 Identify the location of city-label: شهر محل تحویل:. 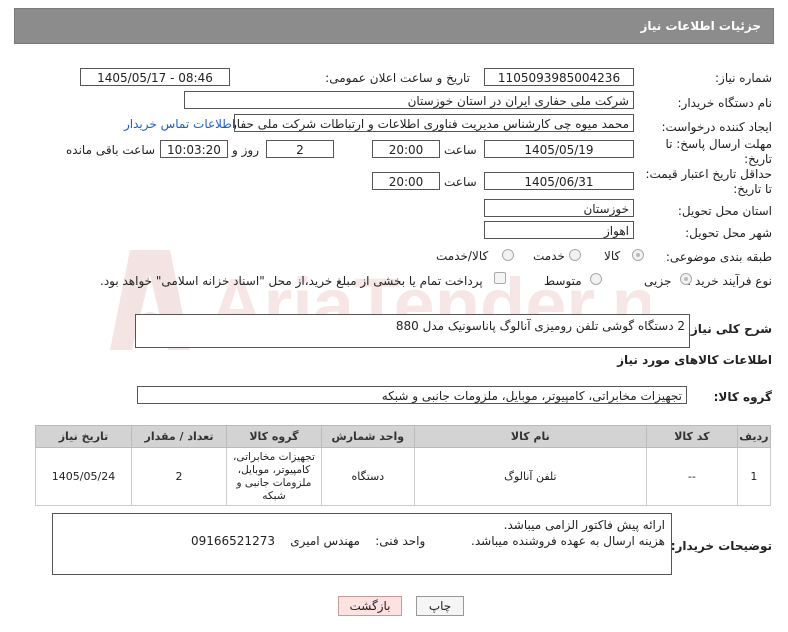
(728, 233).